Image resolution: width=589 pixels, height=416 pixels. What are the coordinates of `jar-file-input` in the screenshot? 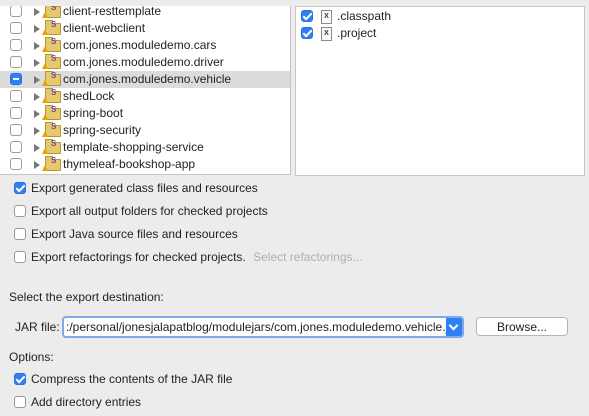 It's located at (256, 327).